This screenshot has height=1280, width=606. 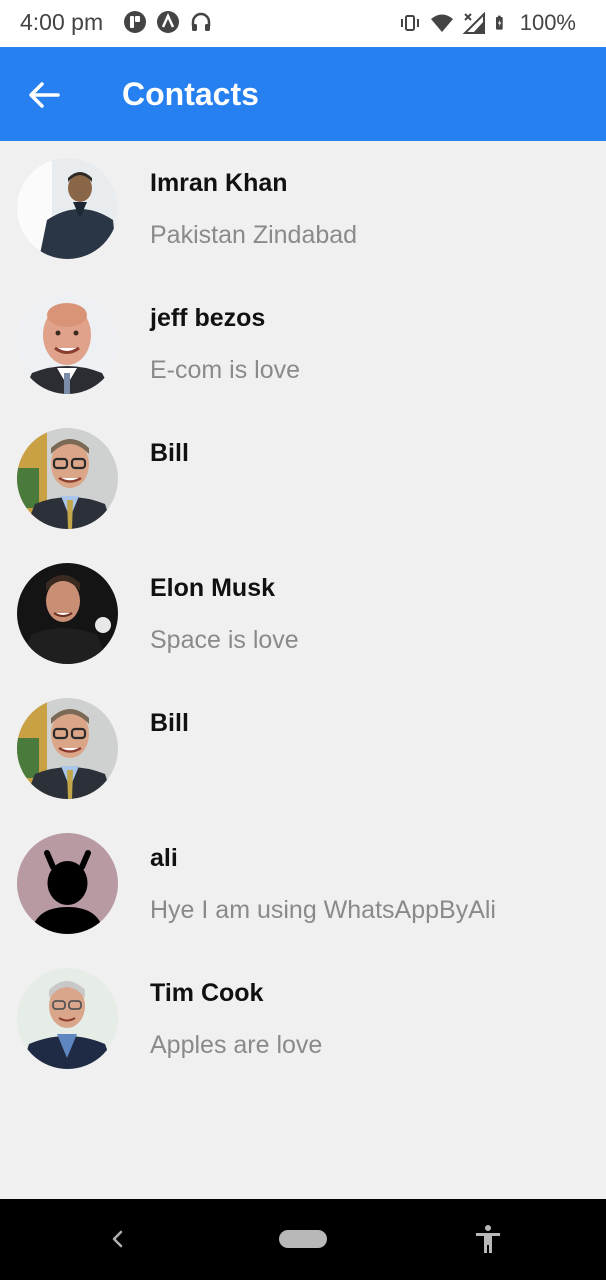 I want to click on status-left-icons, so click(x=168, y=22).